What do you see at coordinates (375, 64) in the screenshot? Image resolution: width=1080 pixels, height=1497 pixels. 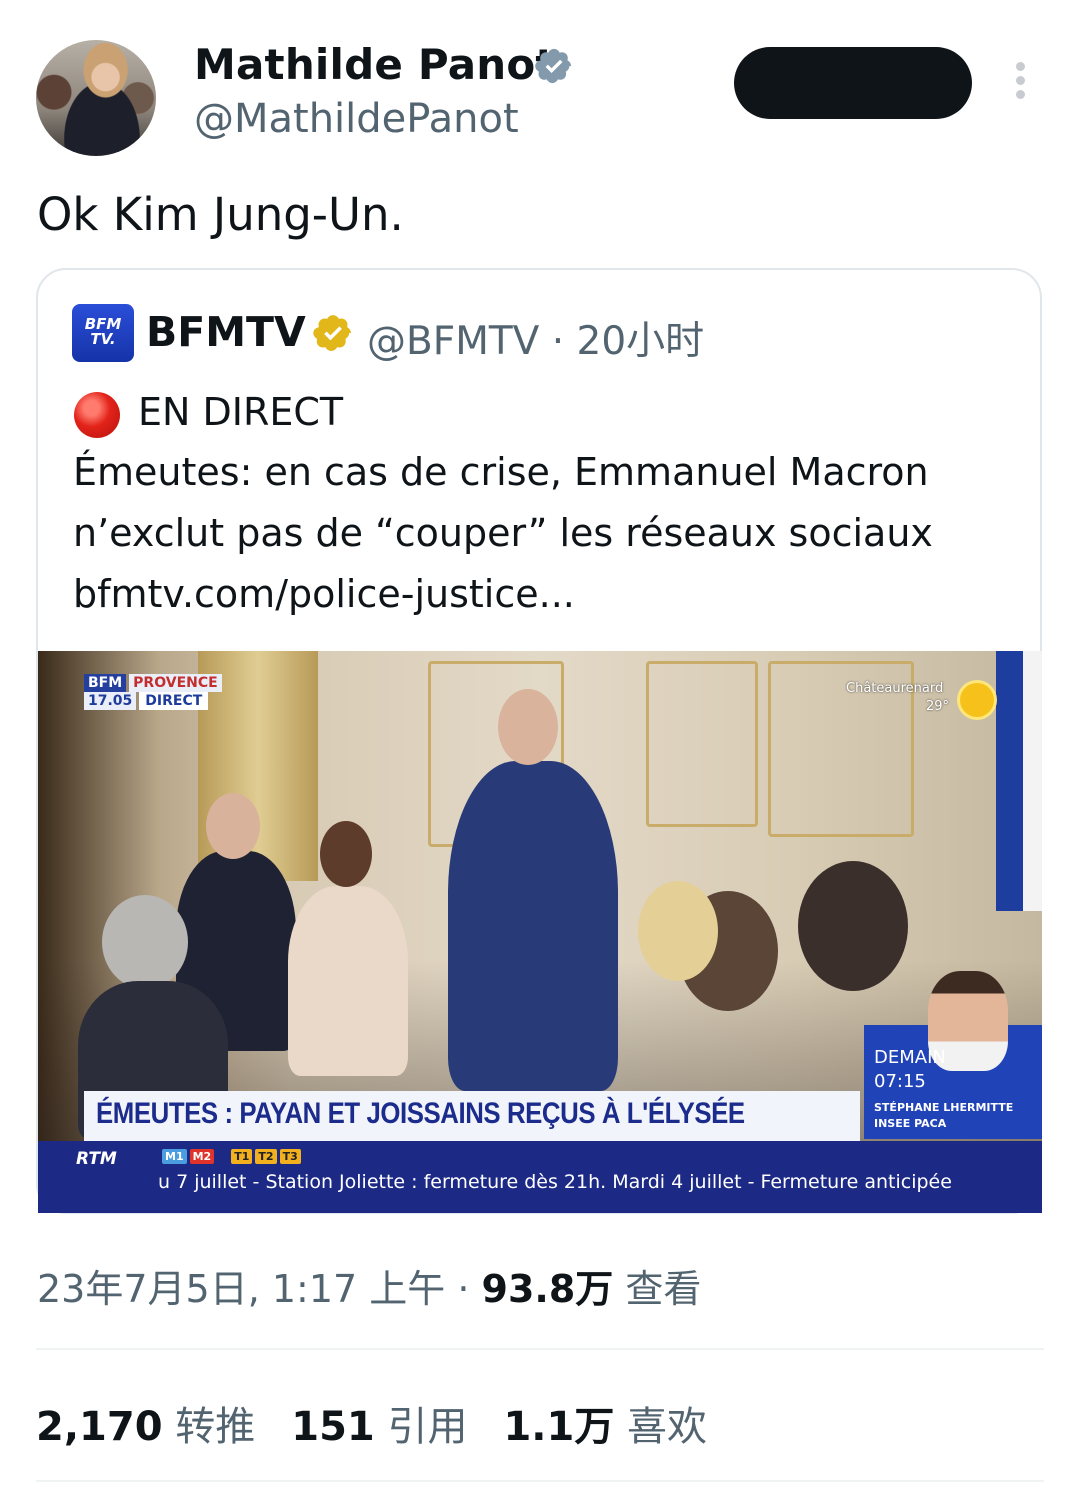 I see `author-name: Mathilde Panot` at bounding box center [375, 64].